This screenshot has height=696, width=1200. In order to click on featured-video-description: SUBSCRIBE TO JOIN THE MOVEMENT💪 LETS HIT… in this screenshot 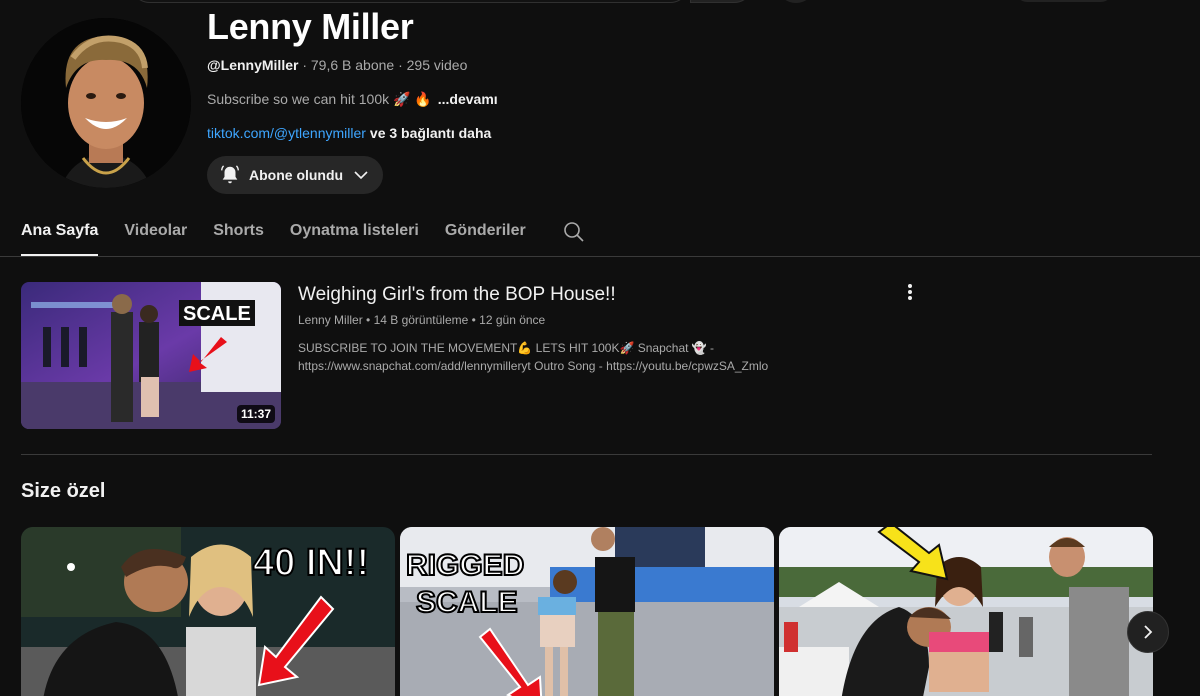, I will do `click(533, 357)`.